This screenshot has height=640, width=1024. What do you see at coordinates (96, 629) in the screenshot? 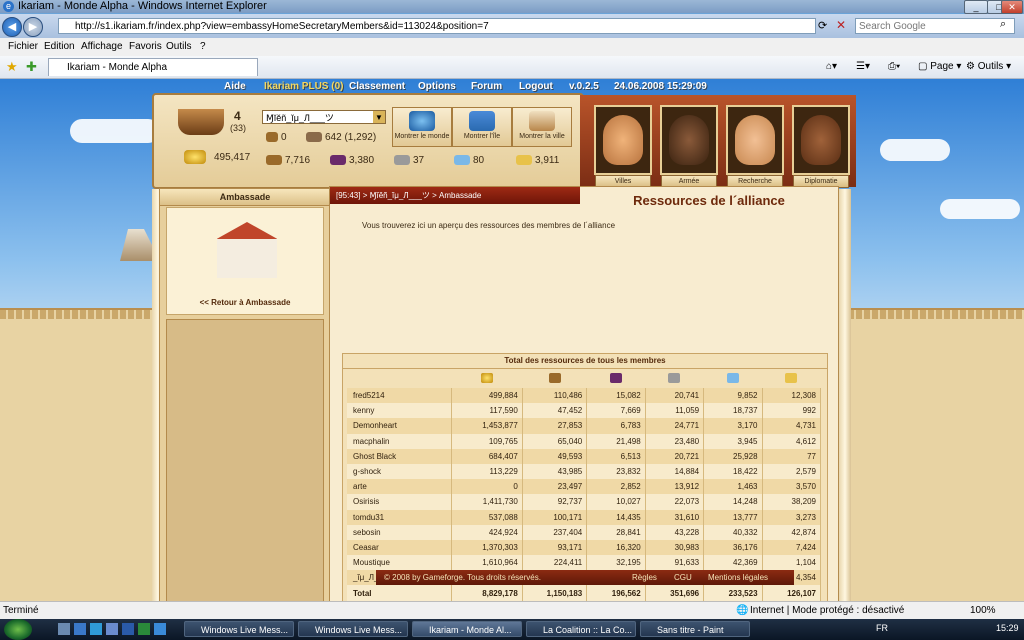
I see `messenger-quicklaunch-icon` at bounding box center [96, 629].